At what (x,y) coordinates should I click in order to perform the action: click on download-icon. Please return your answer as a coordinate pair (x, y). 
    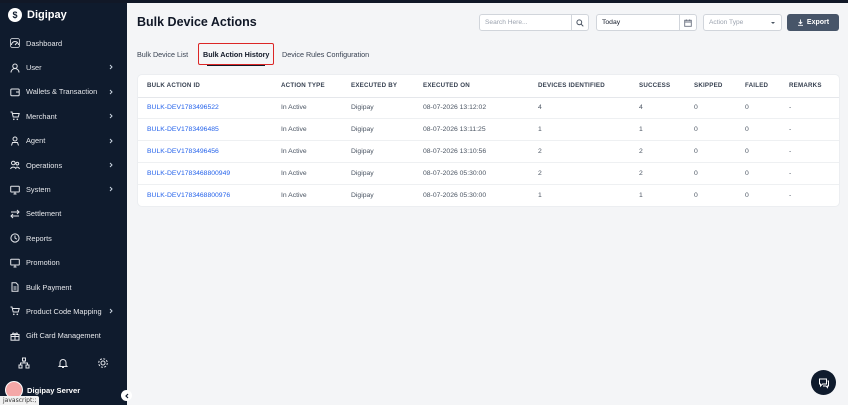
    Looking at the image, I should click on (800, 22).